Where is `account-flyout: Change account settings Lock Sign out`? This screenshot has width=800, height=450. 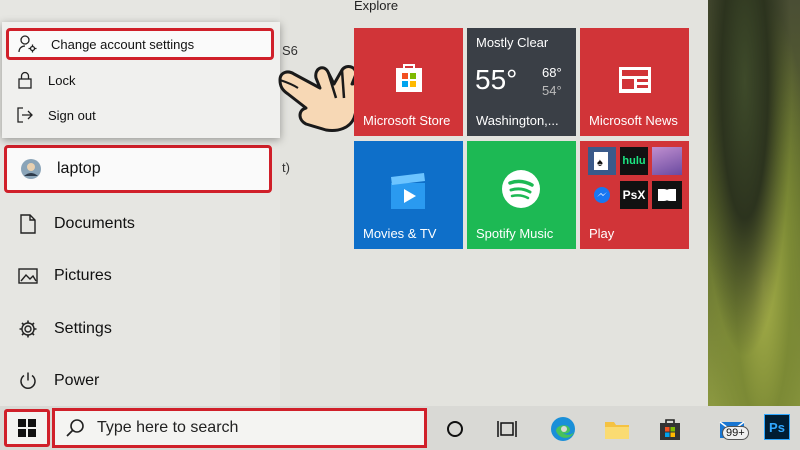
account-flyout: Change account settings Lock Sign out is located at coordinates (141, 80).